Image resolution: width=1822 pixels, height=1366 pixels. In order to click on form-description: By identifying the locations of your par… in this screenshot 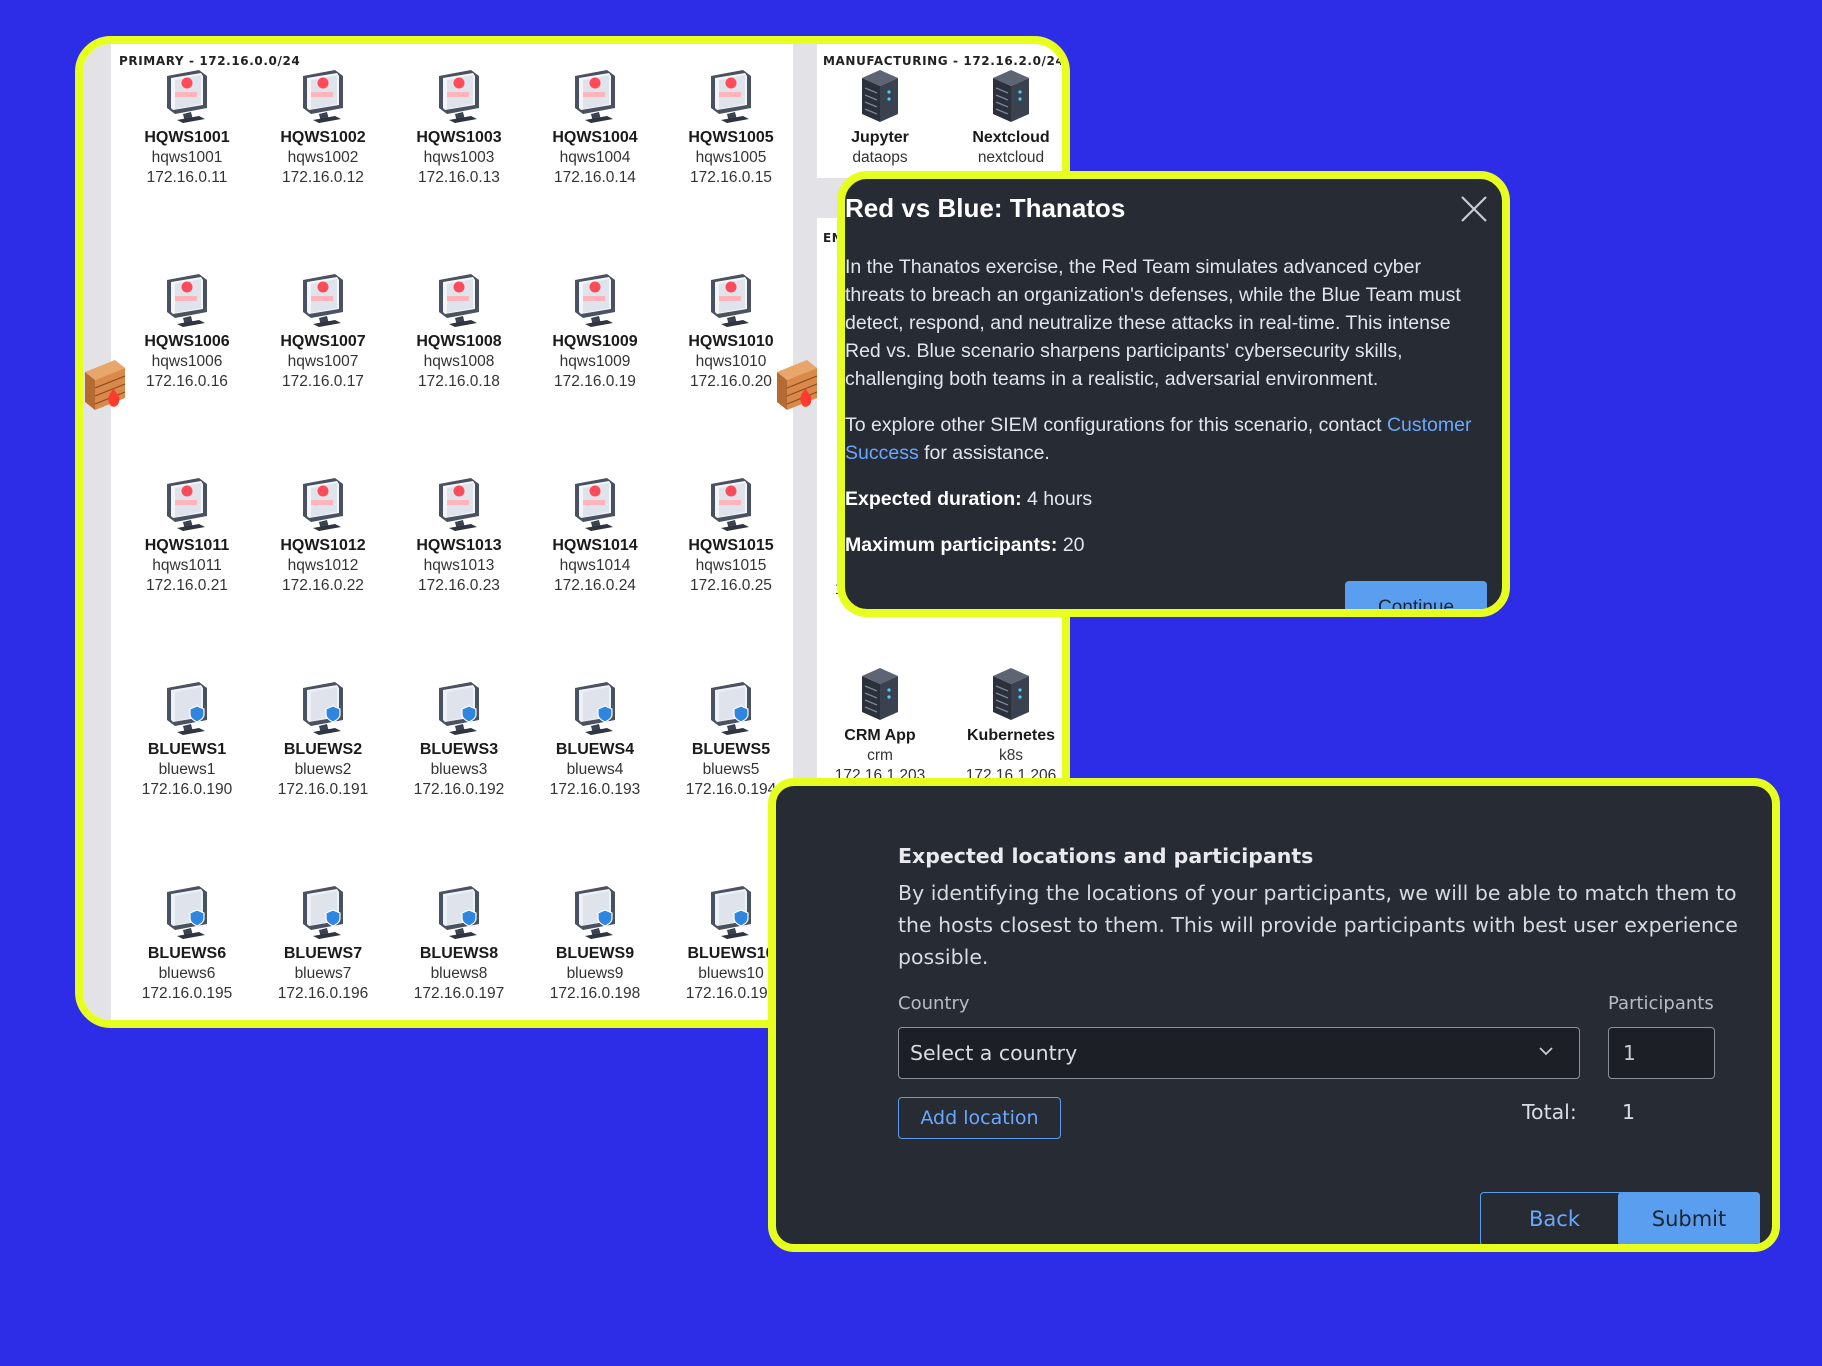, I will do `click(1318, 925)`.